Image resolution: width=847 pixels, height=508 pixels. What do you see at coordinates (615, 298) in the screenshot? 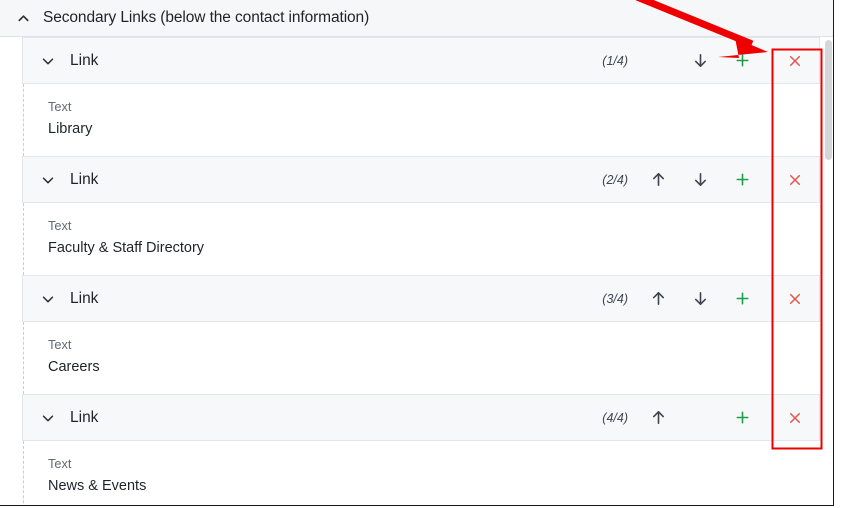
I see `link-item-counter: (3/4)` at bounding box center [615, 298].